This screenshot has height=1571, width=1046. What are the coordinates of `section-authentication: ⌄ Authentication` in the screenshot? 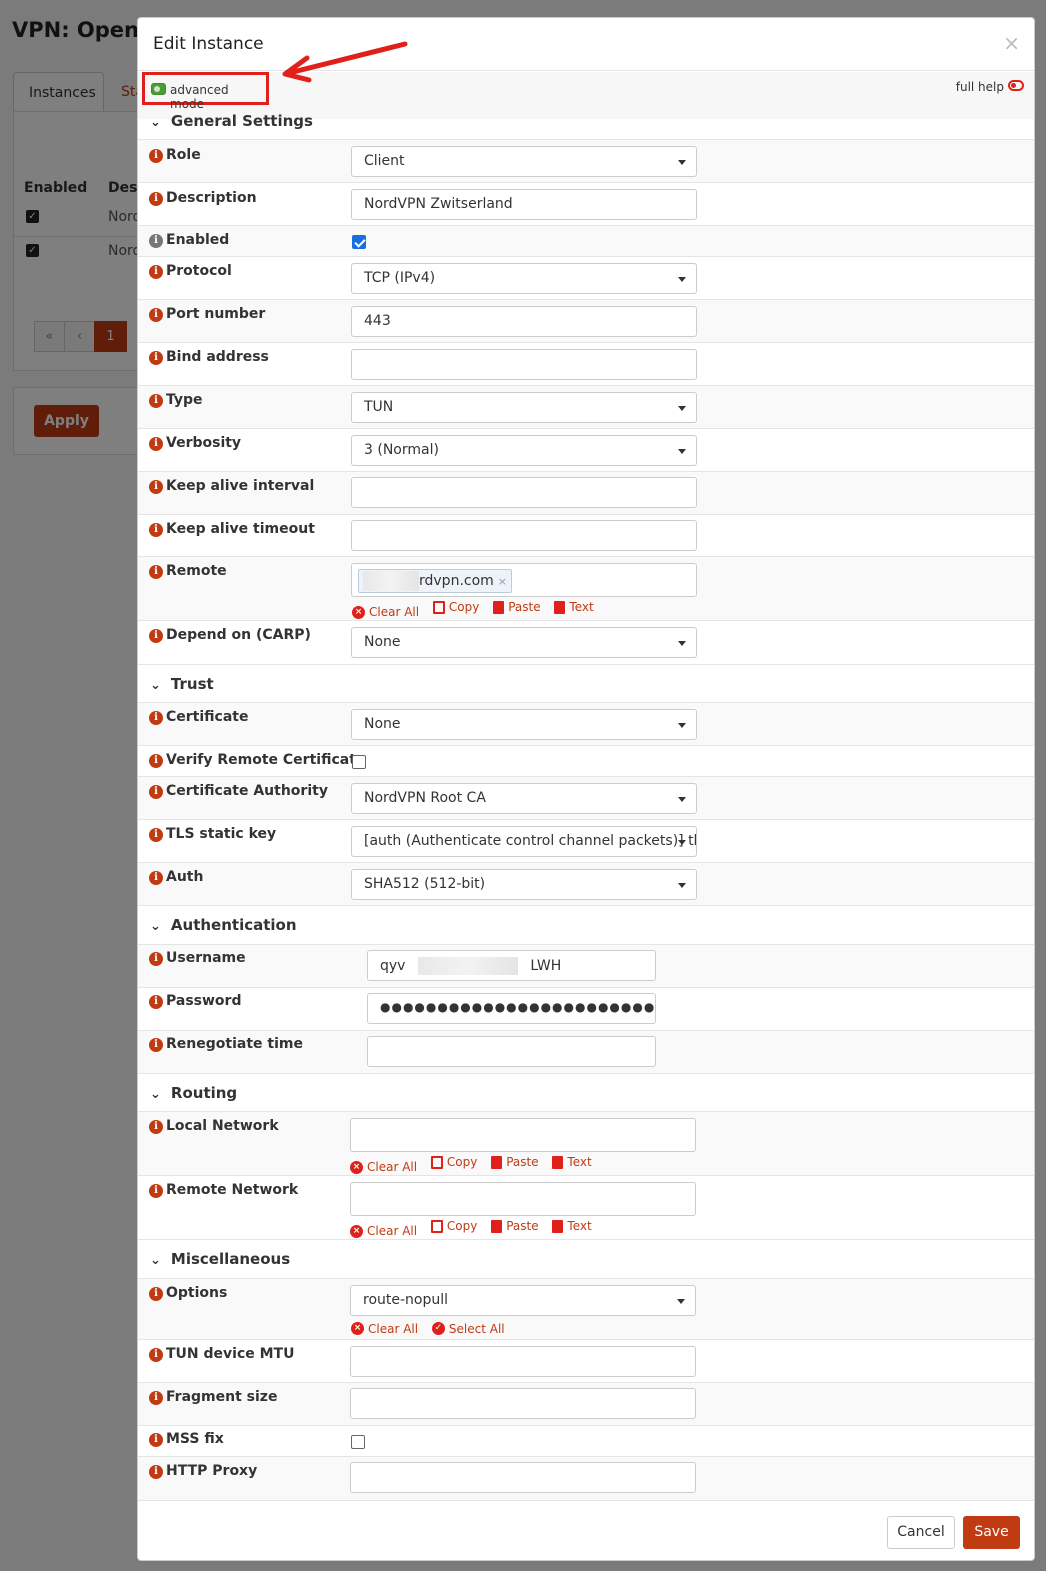 It's located at (586, 925).